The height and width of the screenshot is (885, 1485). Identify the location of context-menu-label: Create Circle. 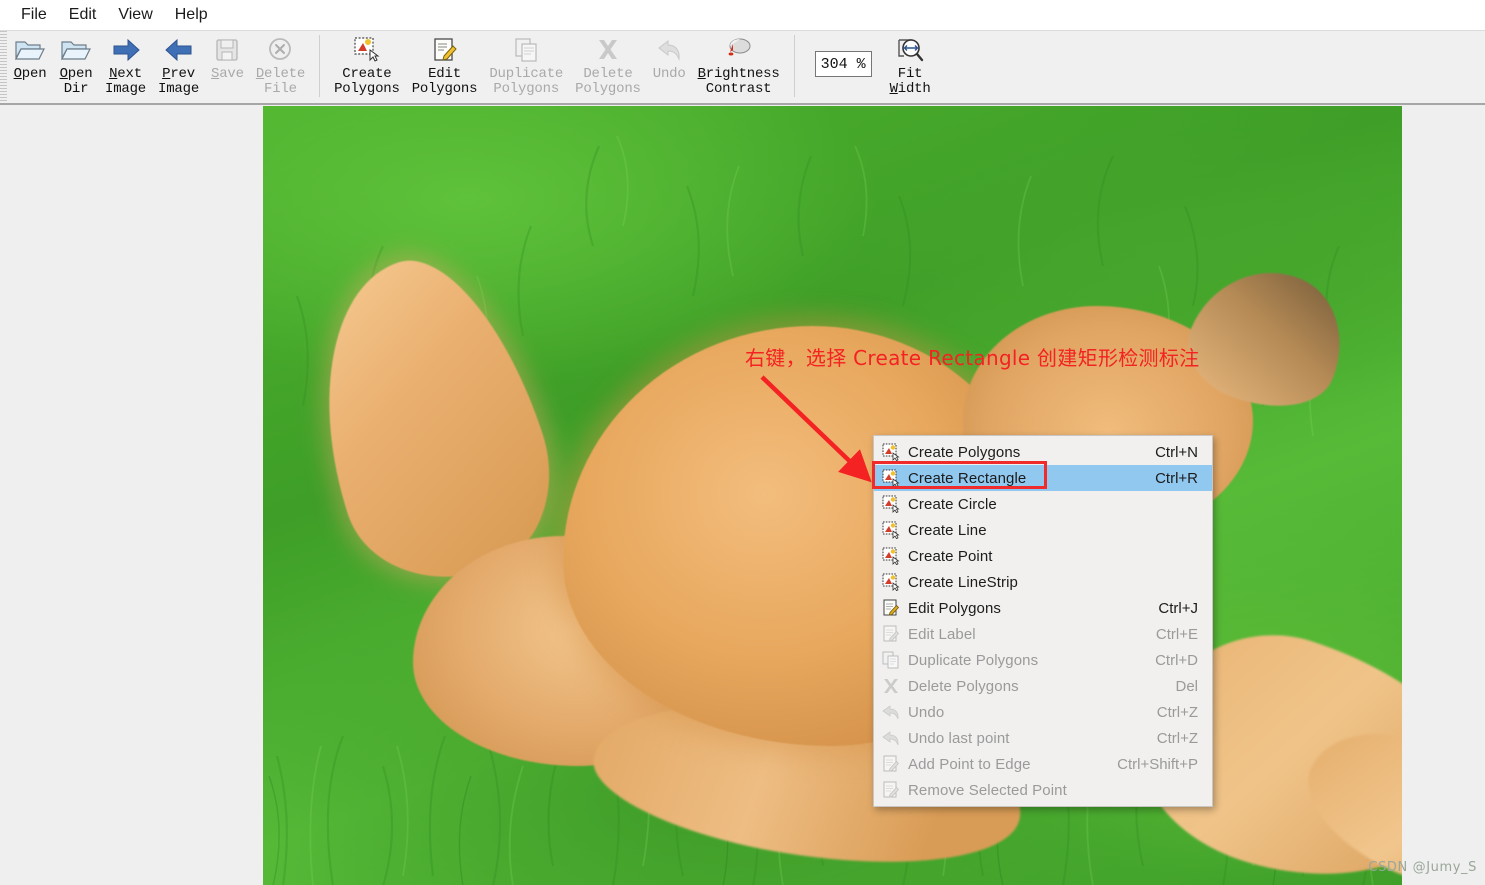
(952, 504).